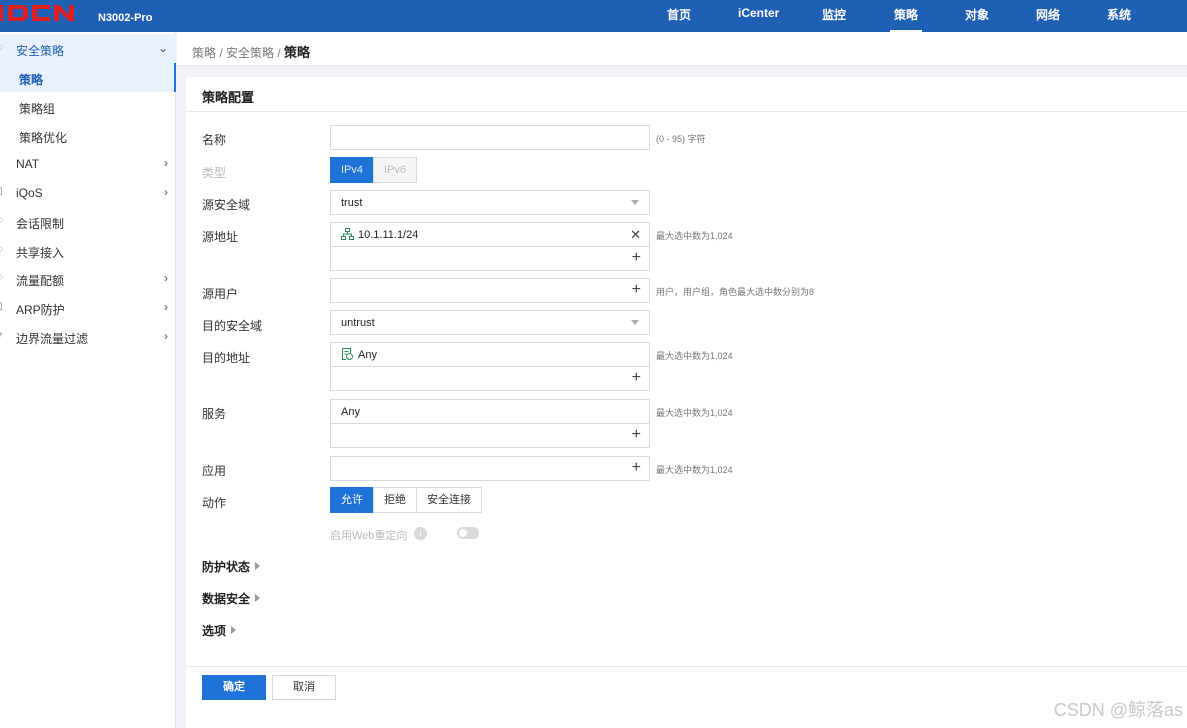 The width and height of the screenshot is (1187, 728). I want to click on breadcrumb-current: 策略, so click(297, 52).